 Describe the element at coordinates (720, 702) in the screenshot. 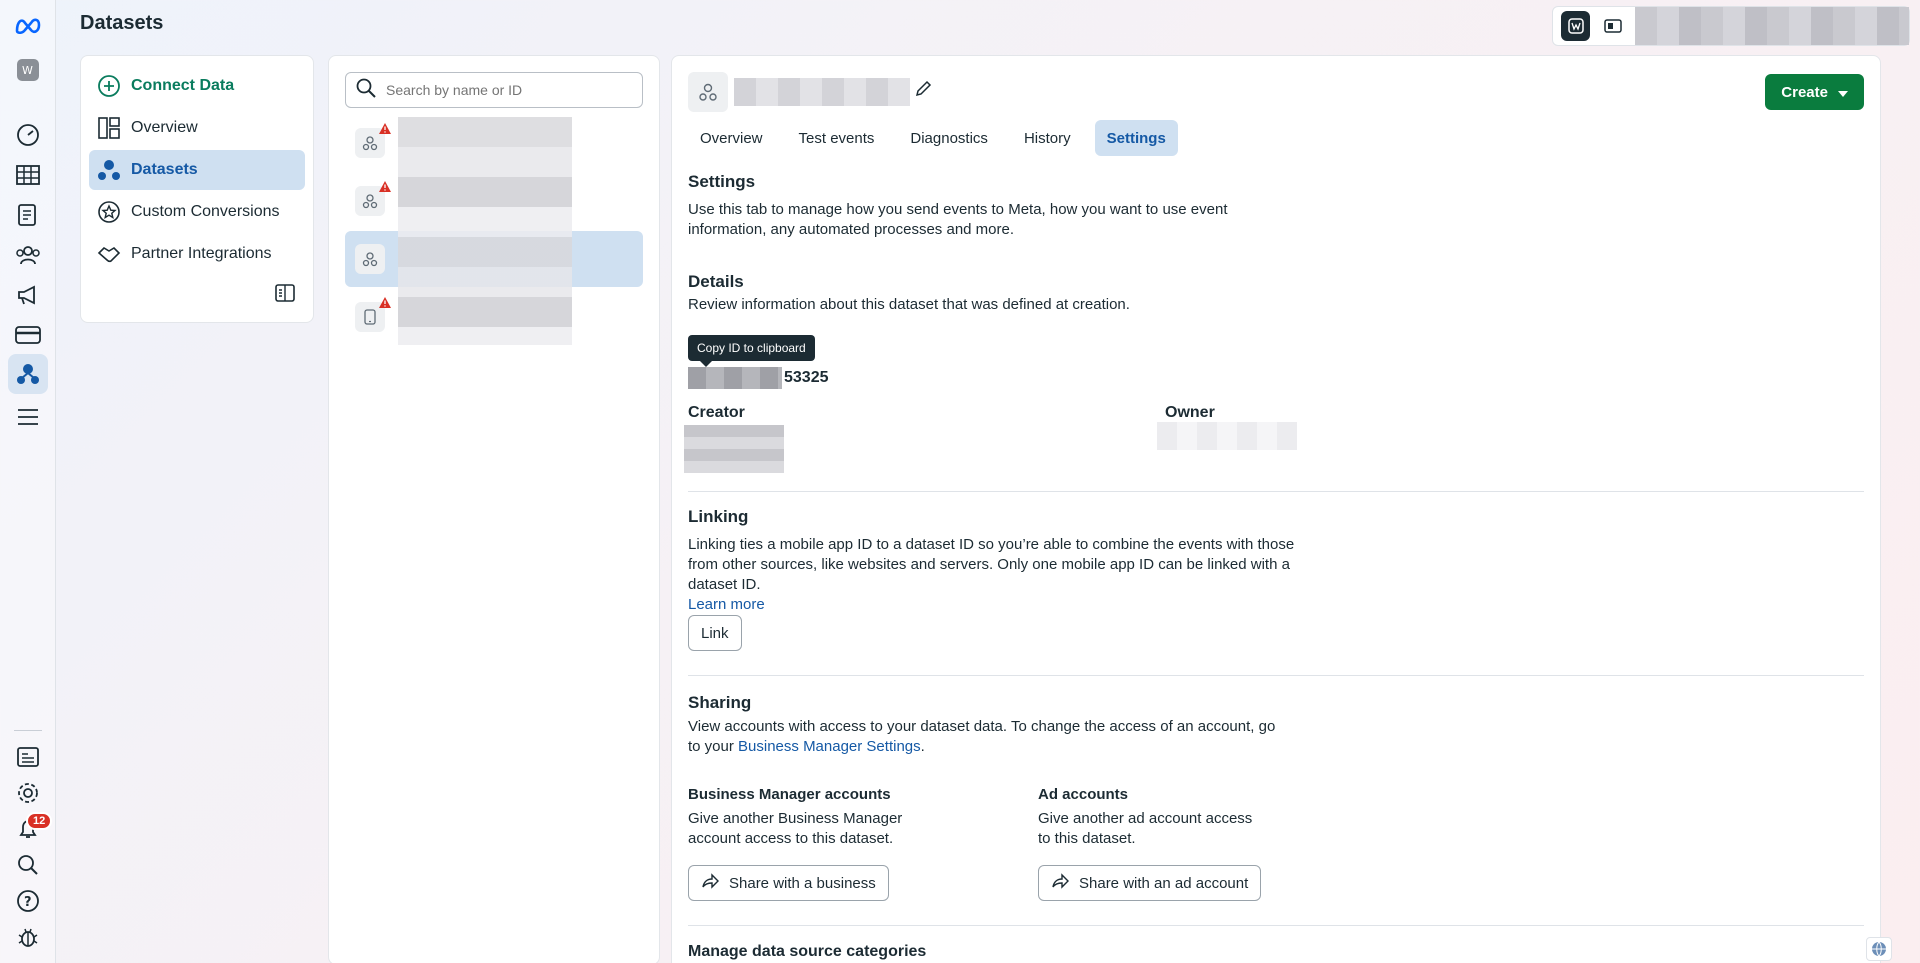

I see `sharing-title: Sharing` at that location.